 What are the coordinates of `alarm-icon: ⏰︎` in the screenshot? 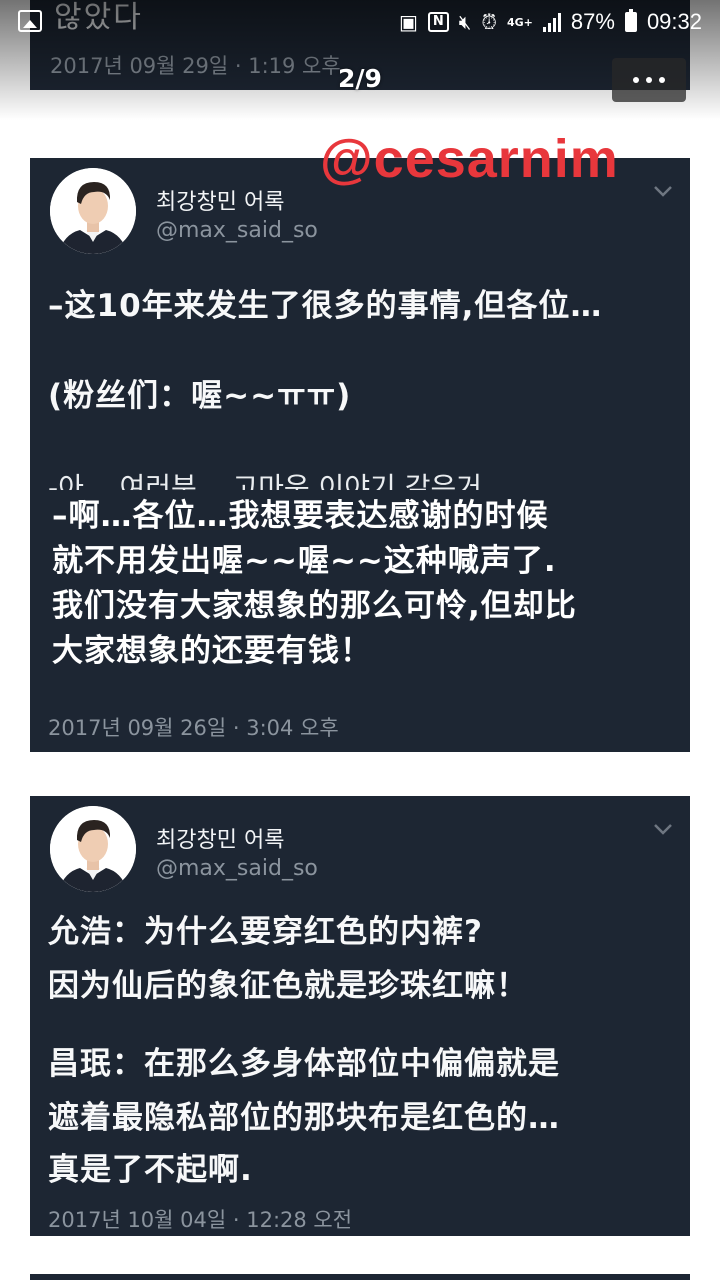 It's located at (489, 22).